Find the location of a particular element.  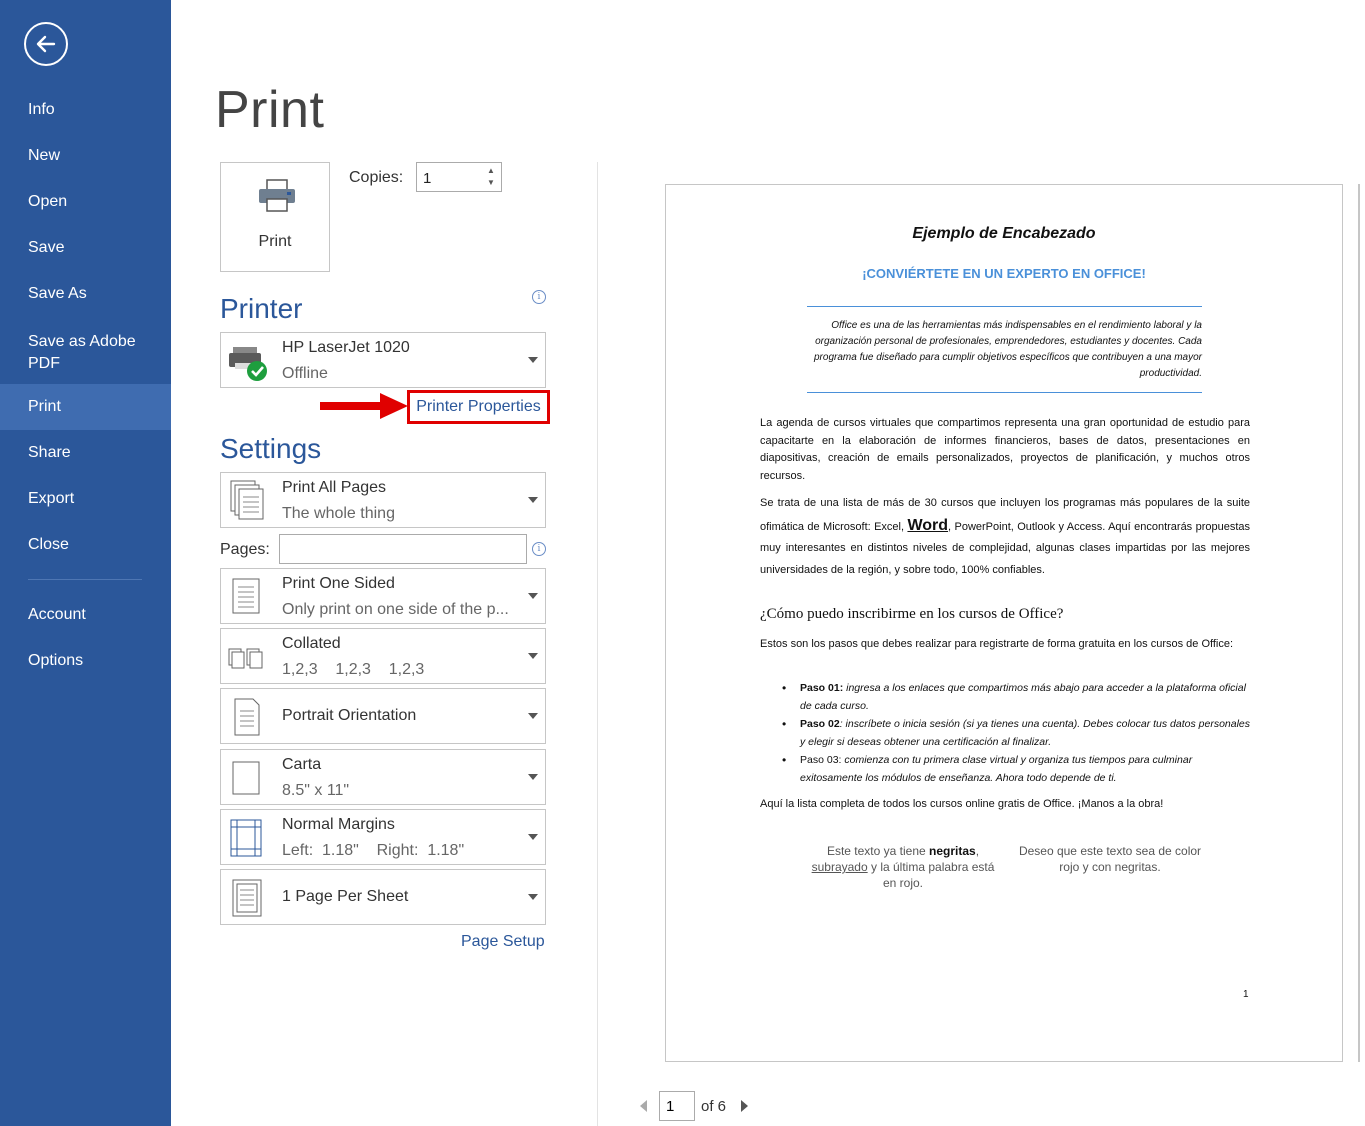

printer-properties-link: Printer Properties is located at coordinates (478, 407).